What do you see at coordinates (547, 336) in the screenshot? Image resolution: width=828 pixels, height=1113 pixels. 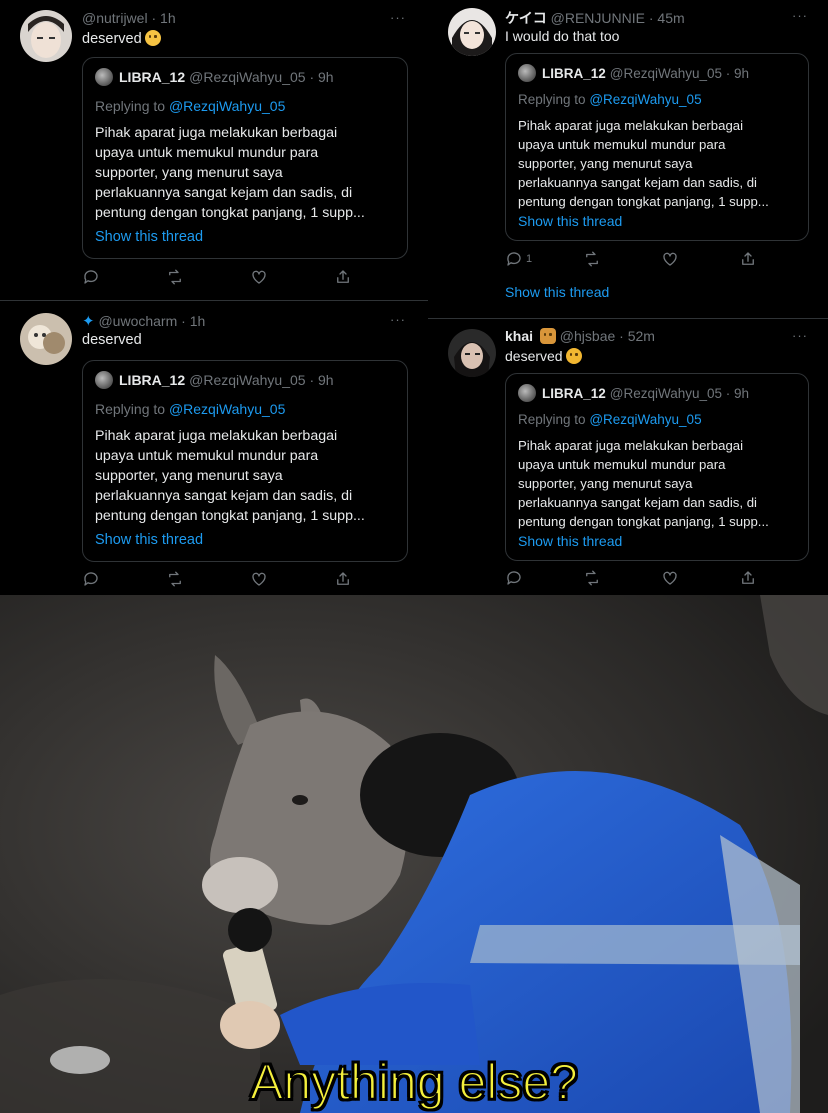 I see `teddy-bear-emoji` at bounding box center [547, 336].